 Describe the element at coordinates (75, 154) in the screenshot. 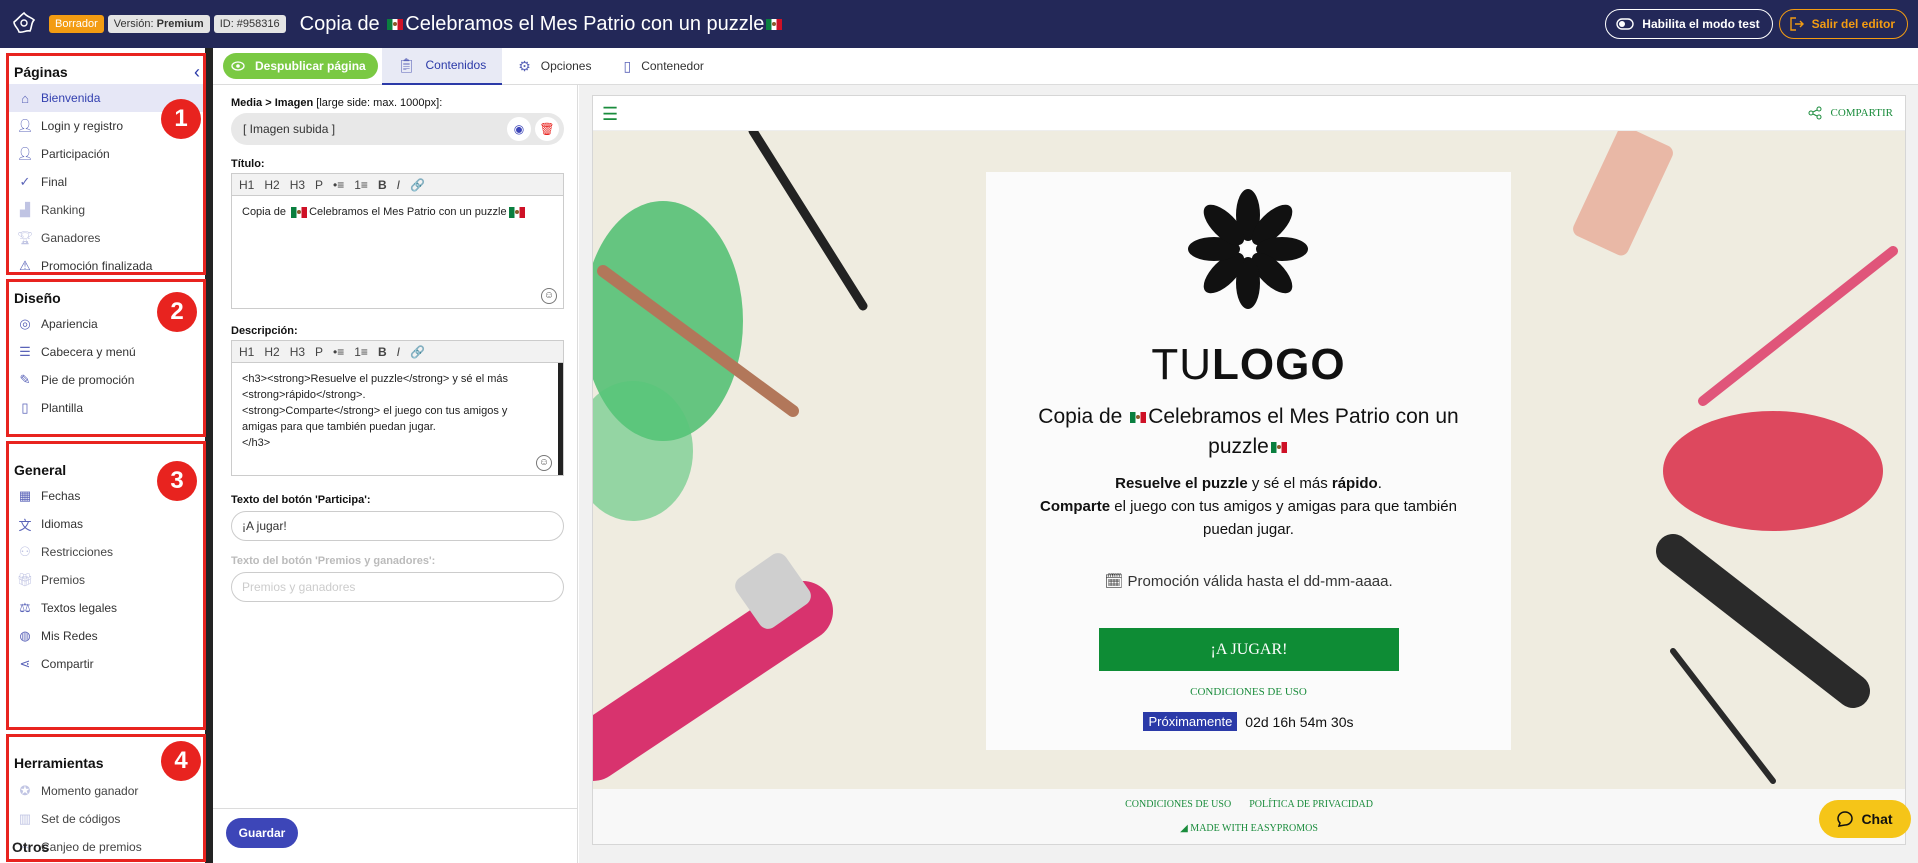

I see `sidebar-item-label: Participación` at that location.